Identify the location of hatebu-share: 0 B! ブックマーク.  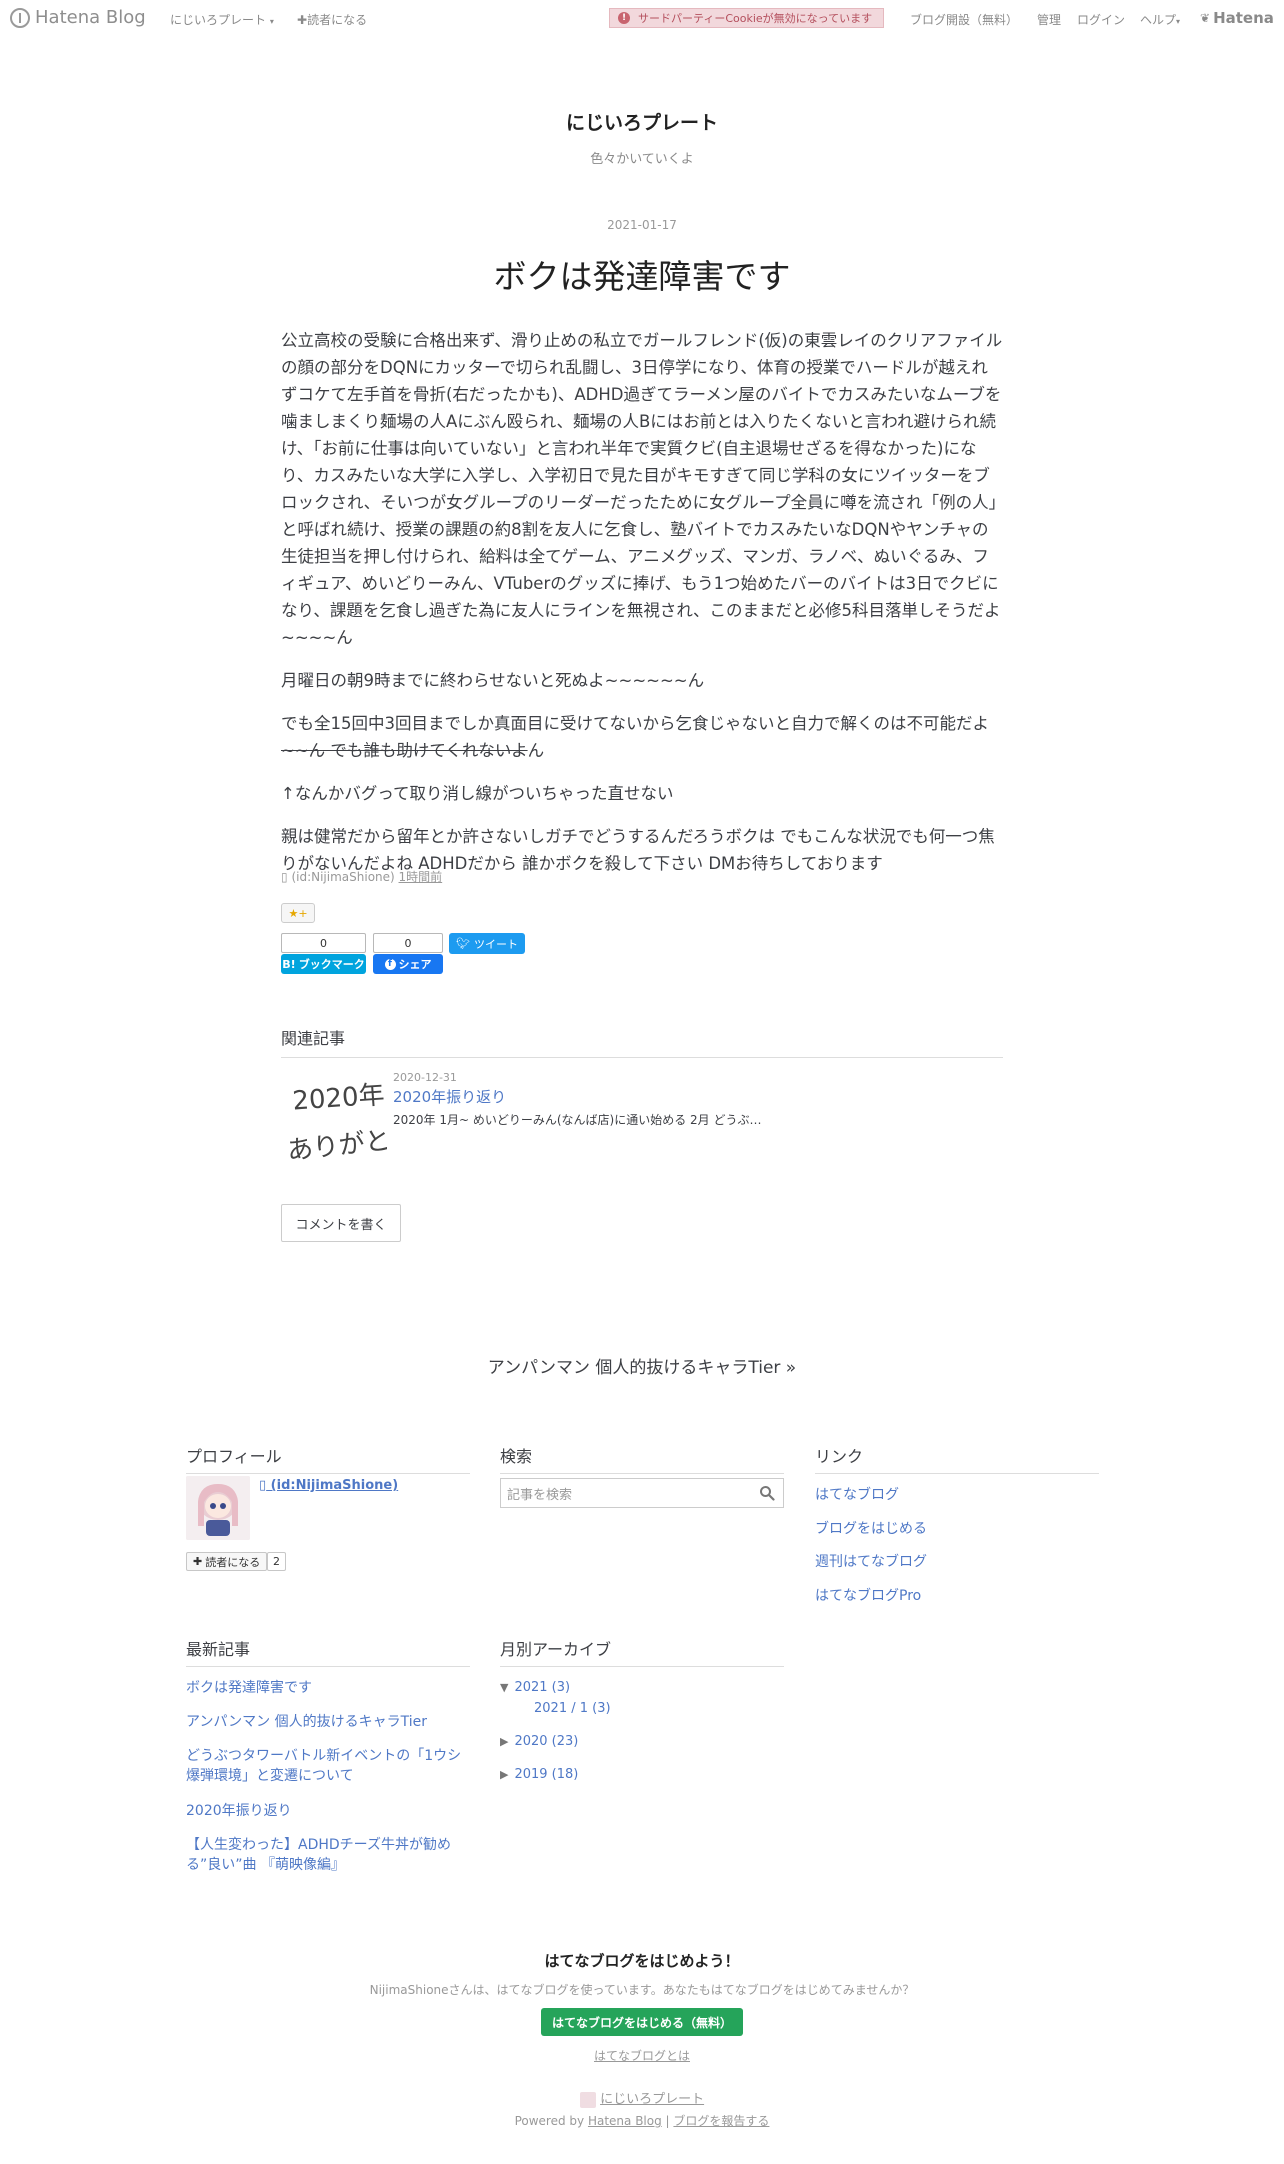
(323, 953).